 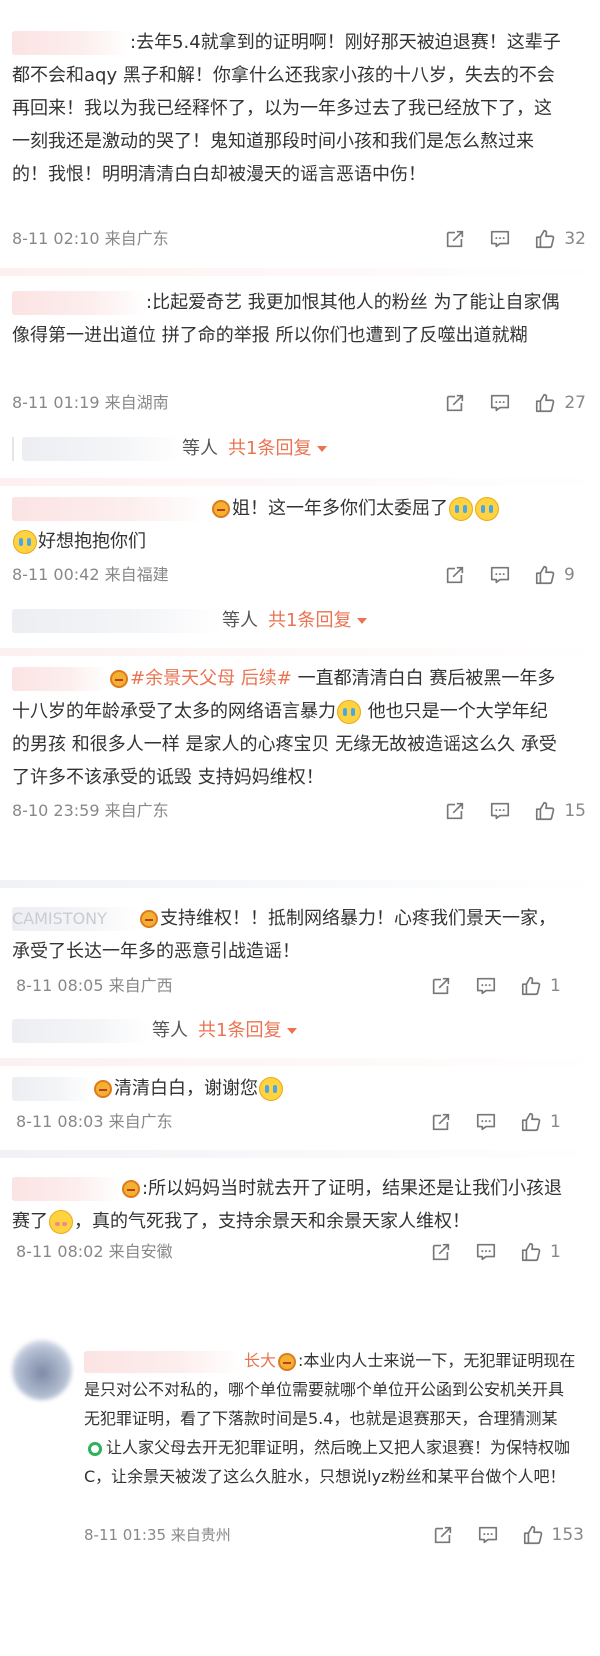 I want to click on username-fragment: 长大, so click(x=260, y=1360).